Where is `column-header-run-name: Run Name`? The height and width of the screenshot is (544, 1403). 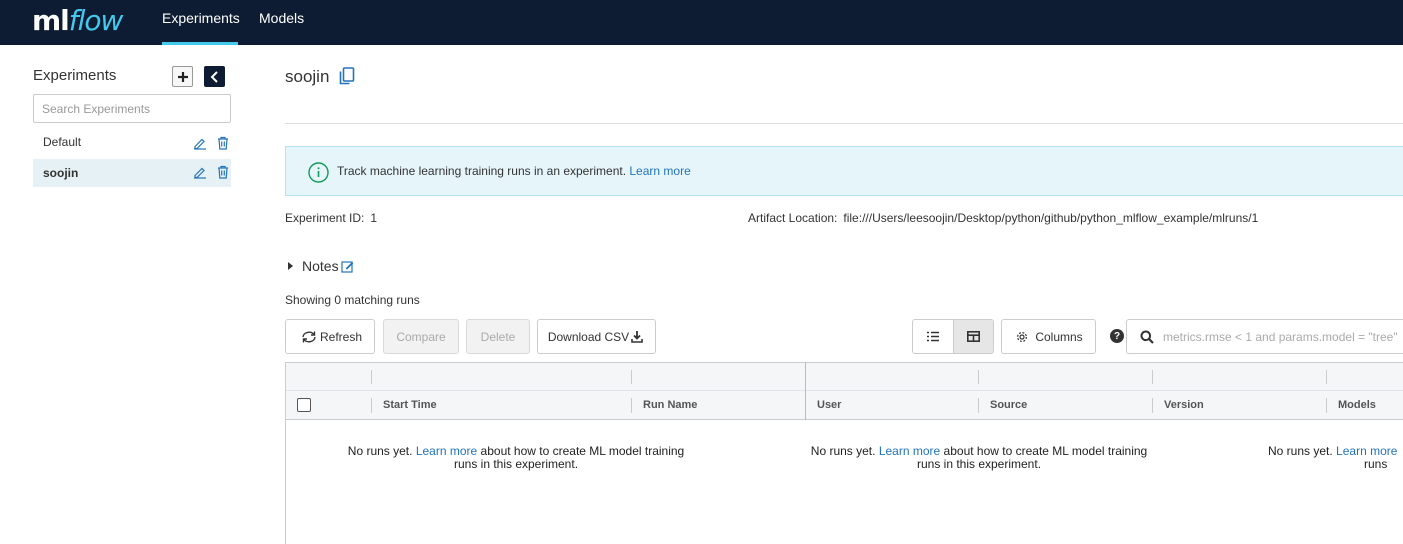
column-header-run-name: Run Name is located at coordinates (670, 405).